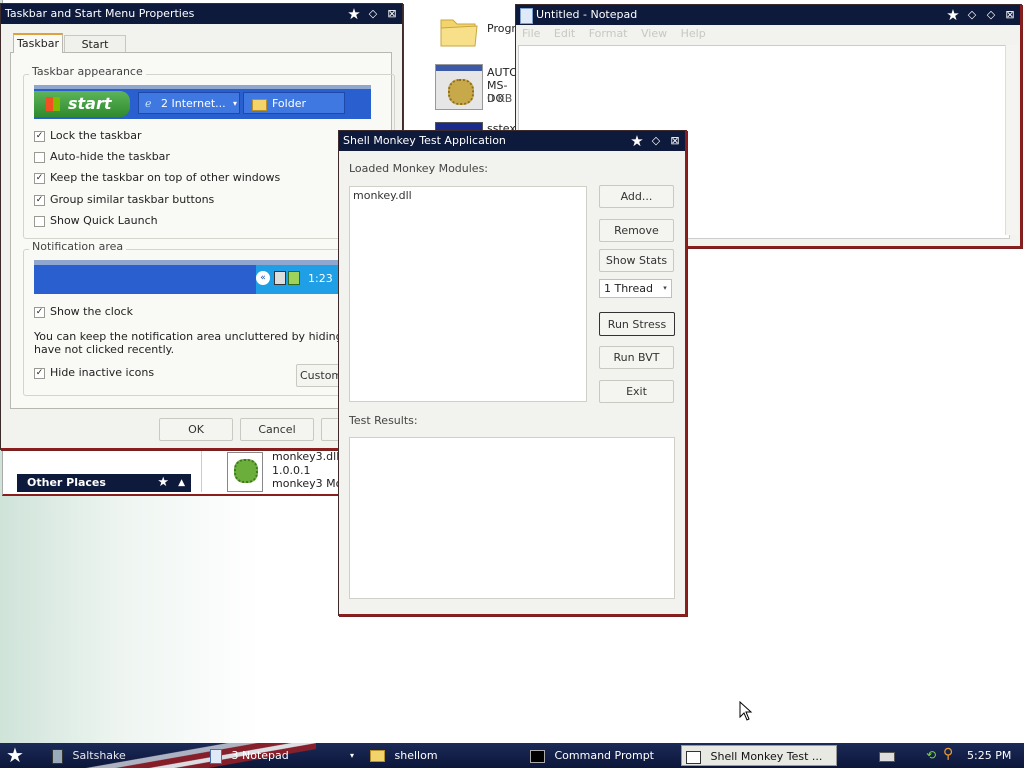  I want to click on taskbar-properties-titlebar: Taskbar and Start Menu Properties ★ ◇ ⊠, so click(201, 14).